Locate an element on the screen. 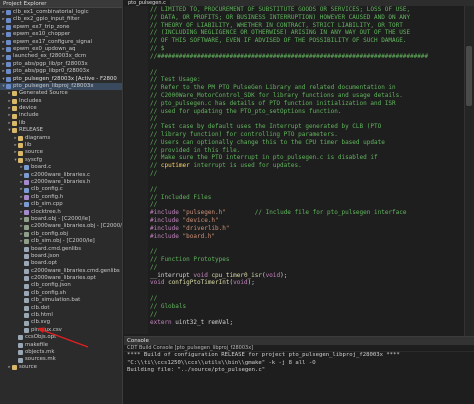 The image size is (474, 404). tree-item: ▸ epwm_ex7_trip_zone is located at coordinates (61, 27).